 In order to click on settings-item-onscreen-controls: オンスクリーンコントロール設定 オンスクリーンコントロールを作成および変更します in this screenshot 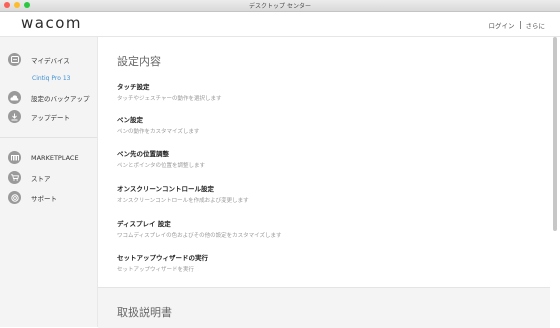, I will do `click(183, 193)`.